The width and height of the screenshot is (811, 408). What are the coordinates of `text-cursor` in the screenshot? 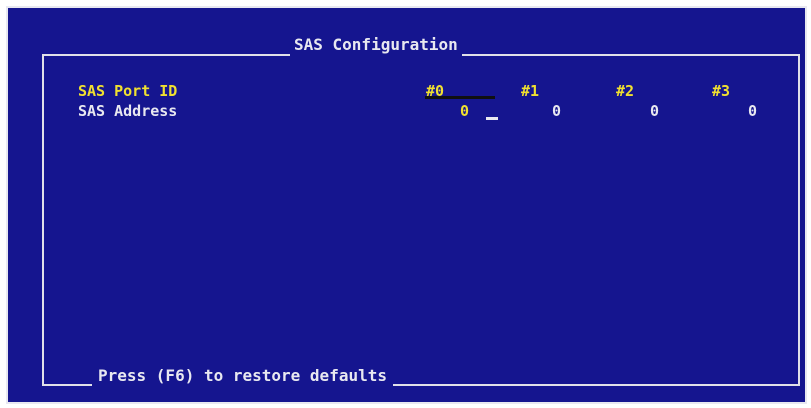 It's located at (492, 118).